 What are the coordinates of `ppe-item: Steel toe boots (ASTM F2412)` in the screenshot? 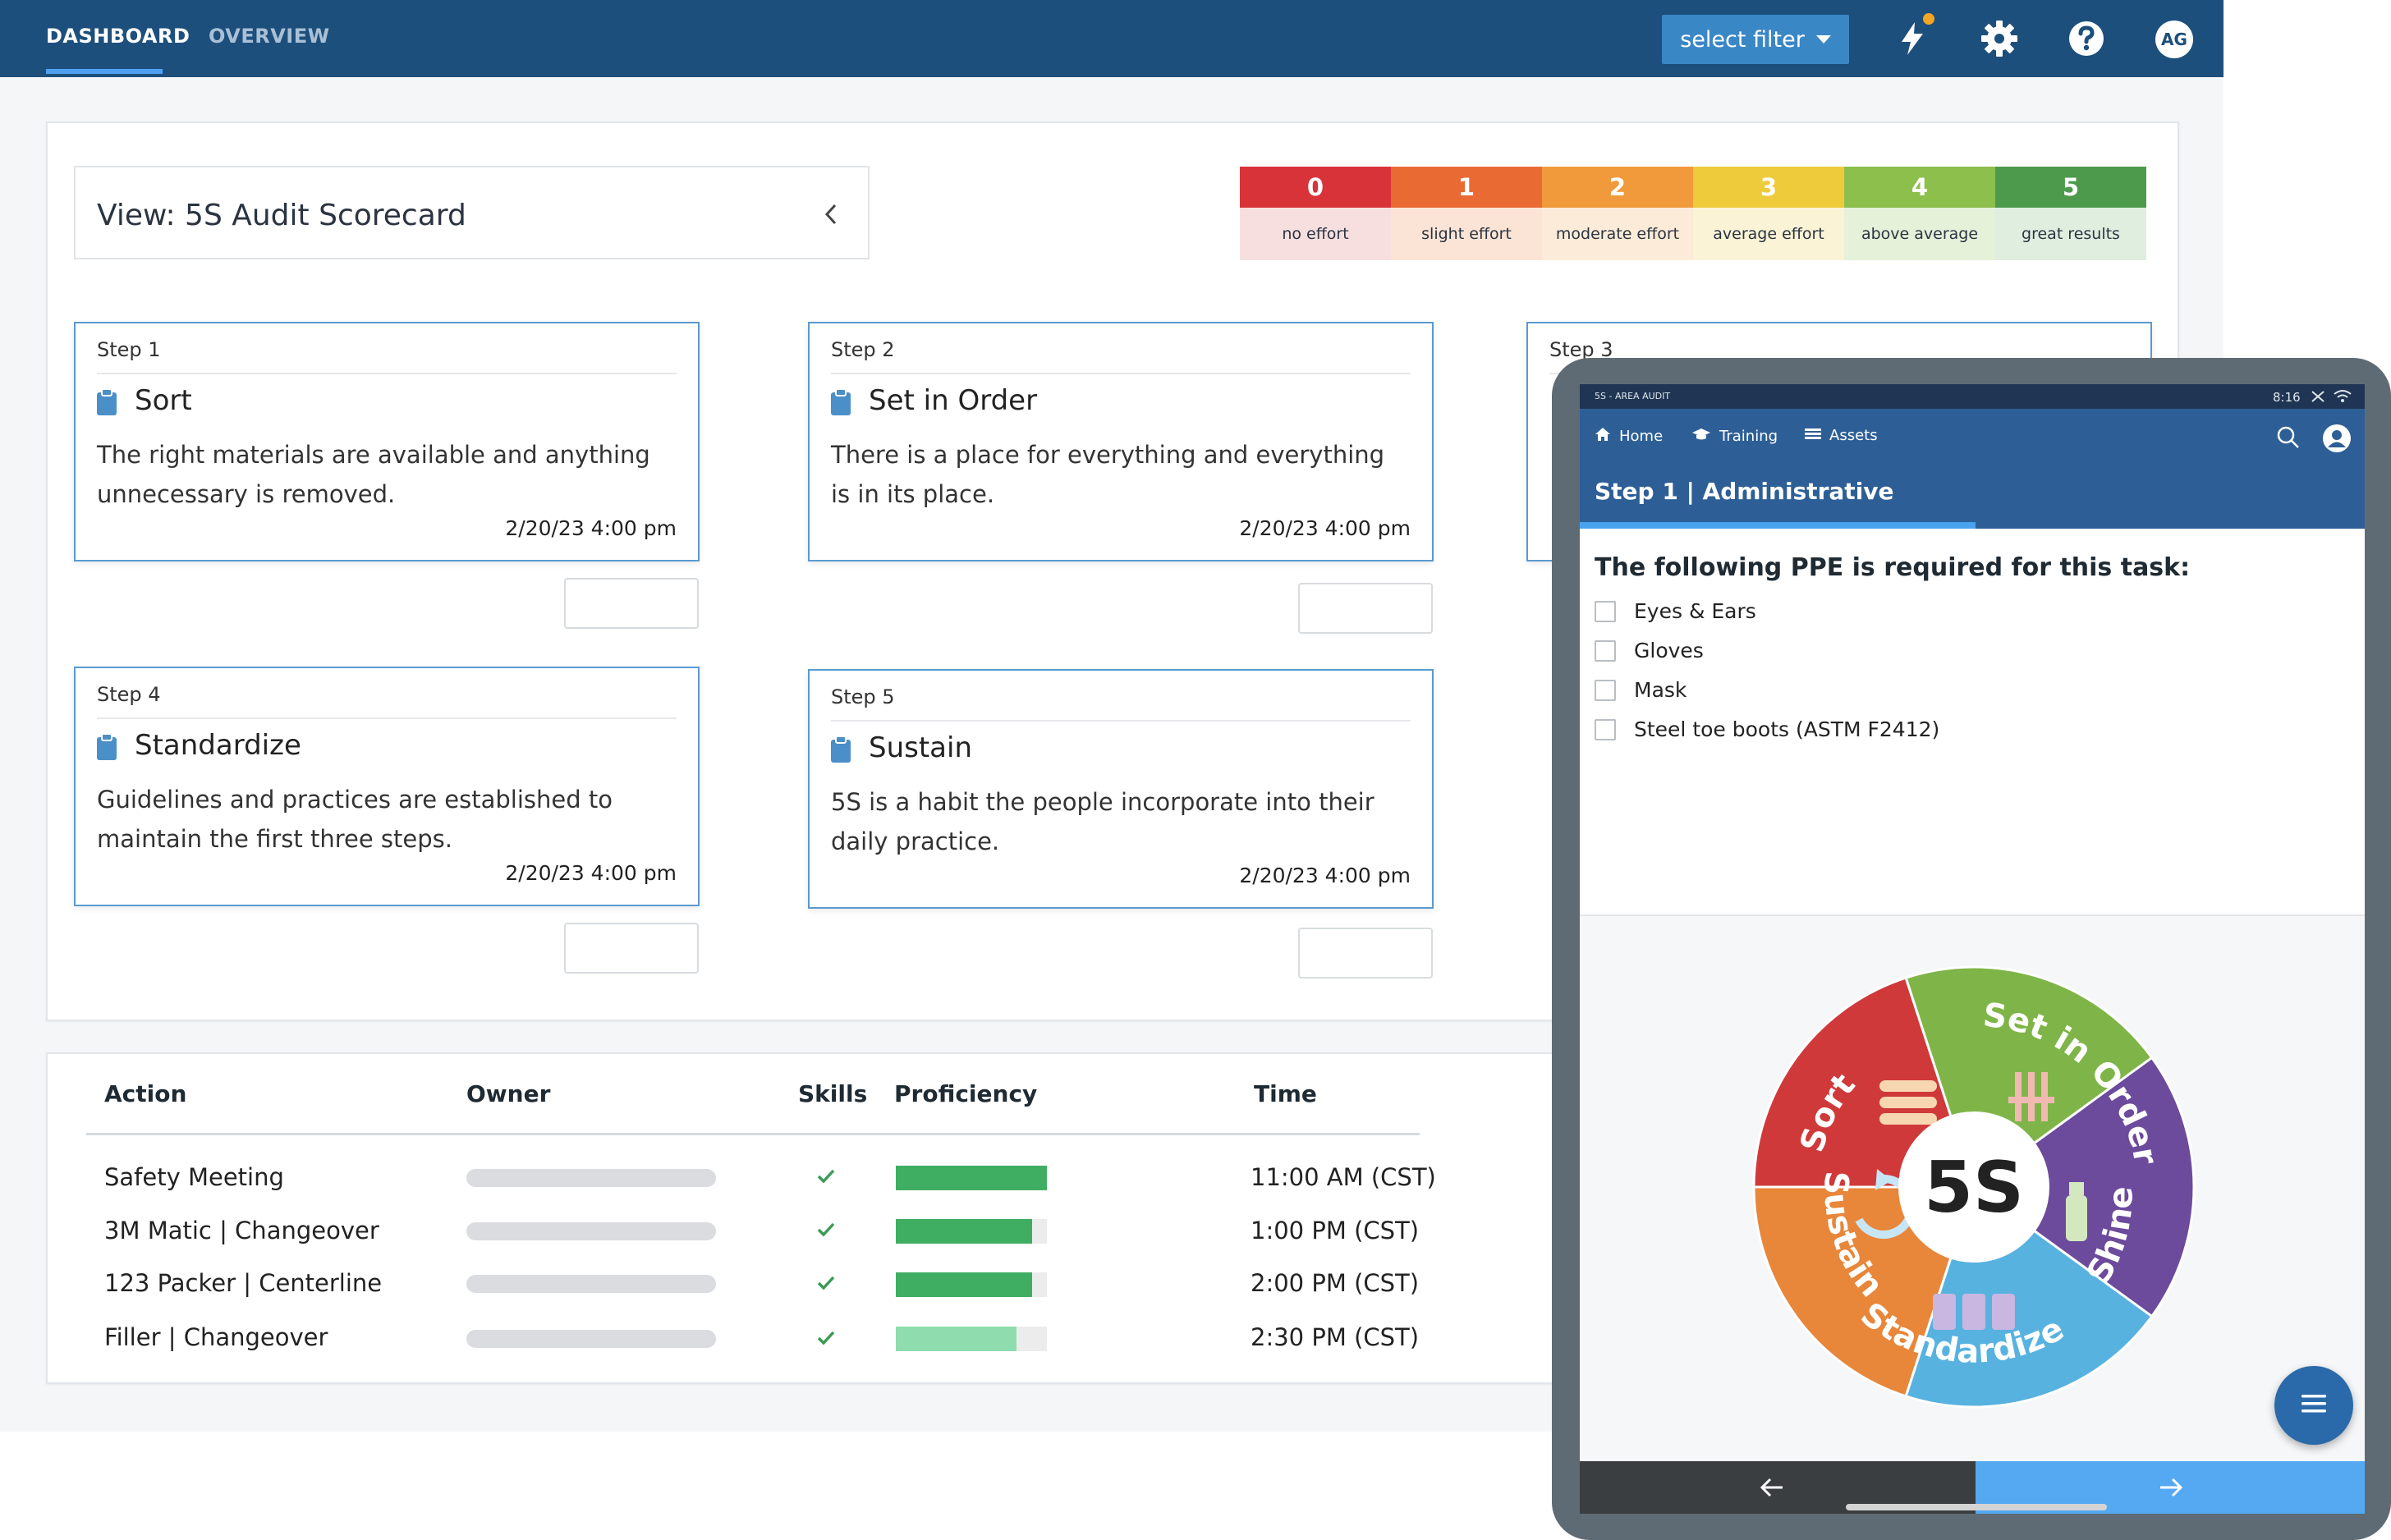 It's located at (1767, 729).